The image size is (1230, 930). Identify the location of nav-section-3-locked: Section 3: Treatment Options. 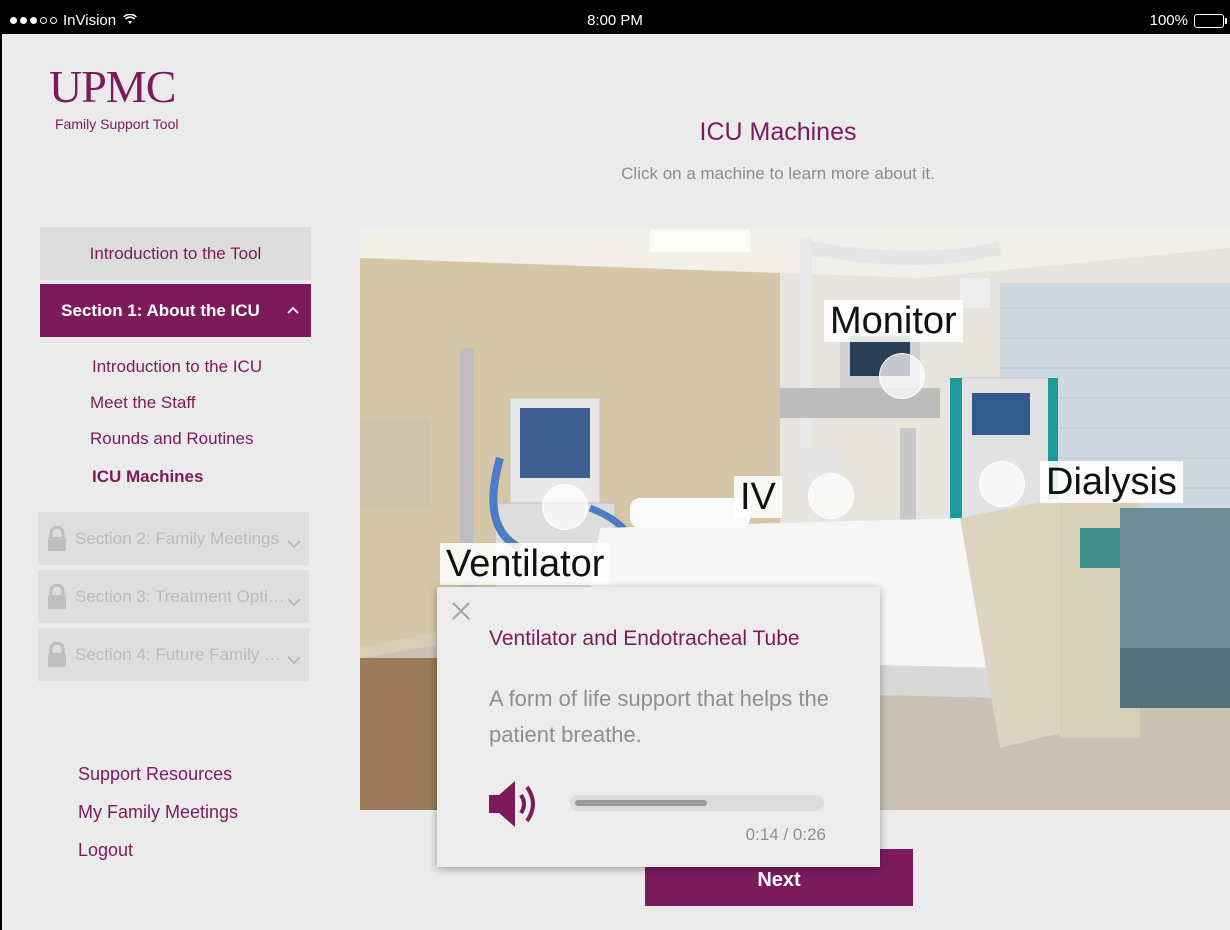
(173, 596).